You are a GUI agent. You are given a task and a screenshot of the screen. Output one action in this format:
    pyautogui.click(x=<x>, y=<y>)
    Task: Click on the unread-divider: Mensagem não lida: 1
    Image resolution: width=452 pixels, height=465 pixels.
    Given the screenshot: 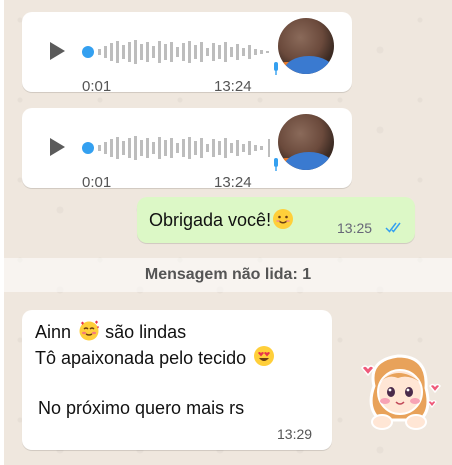 What is the action you would take?
    pyautogui.click(x=228, y=275)
    